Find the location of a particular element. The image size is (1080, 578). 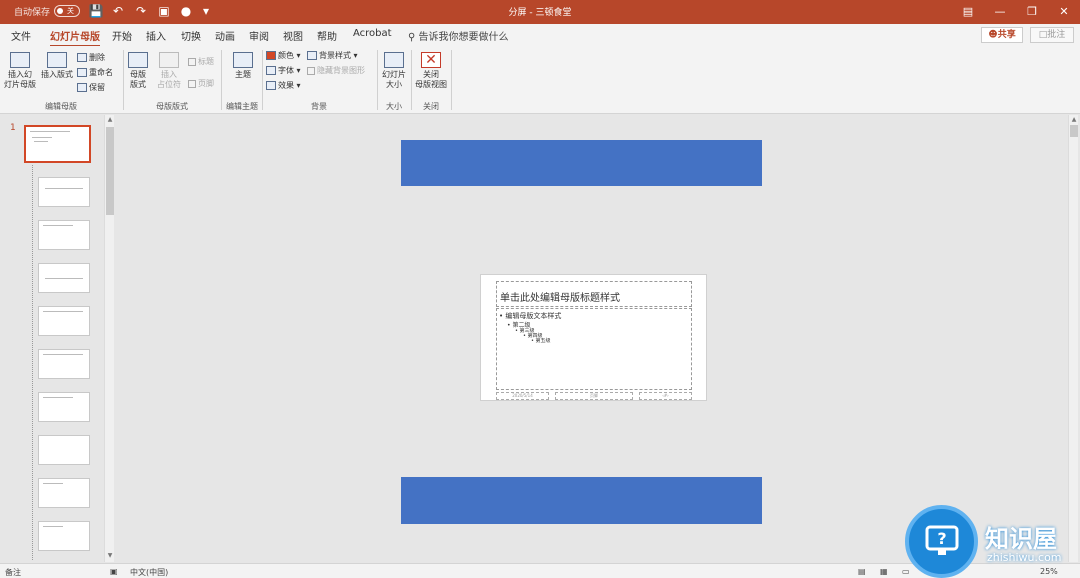

insert-master-icon is located at coordinates (20, 60).